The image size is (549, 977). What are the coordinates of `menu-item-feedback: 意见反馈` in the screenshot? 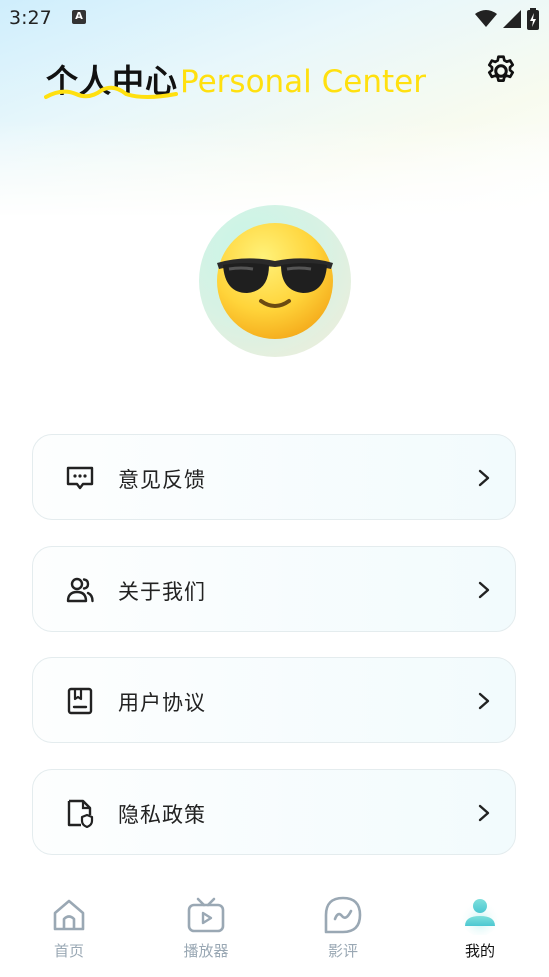 It's located at (274, 477).